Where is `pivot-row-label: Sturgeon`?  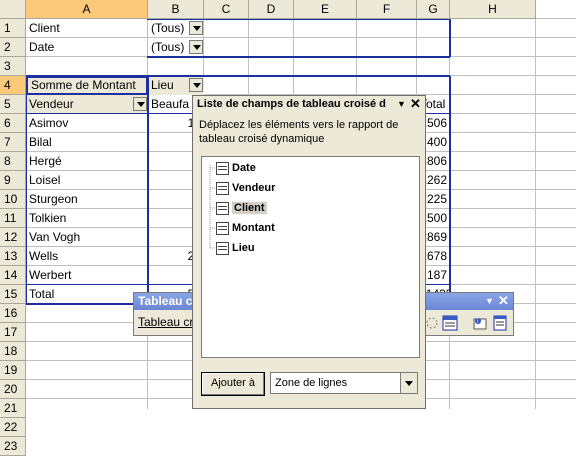
pivot-row-label: Sturgeon is located at coordinates (87, 199).